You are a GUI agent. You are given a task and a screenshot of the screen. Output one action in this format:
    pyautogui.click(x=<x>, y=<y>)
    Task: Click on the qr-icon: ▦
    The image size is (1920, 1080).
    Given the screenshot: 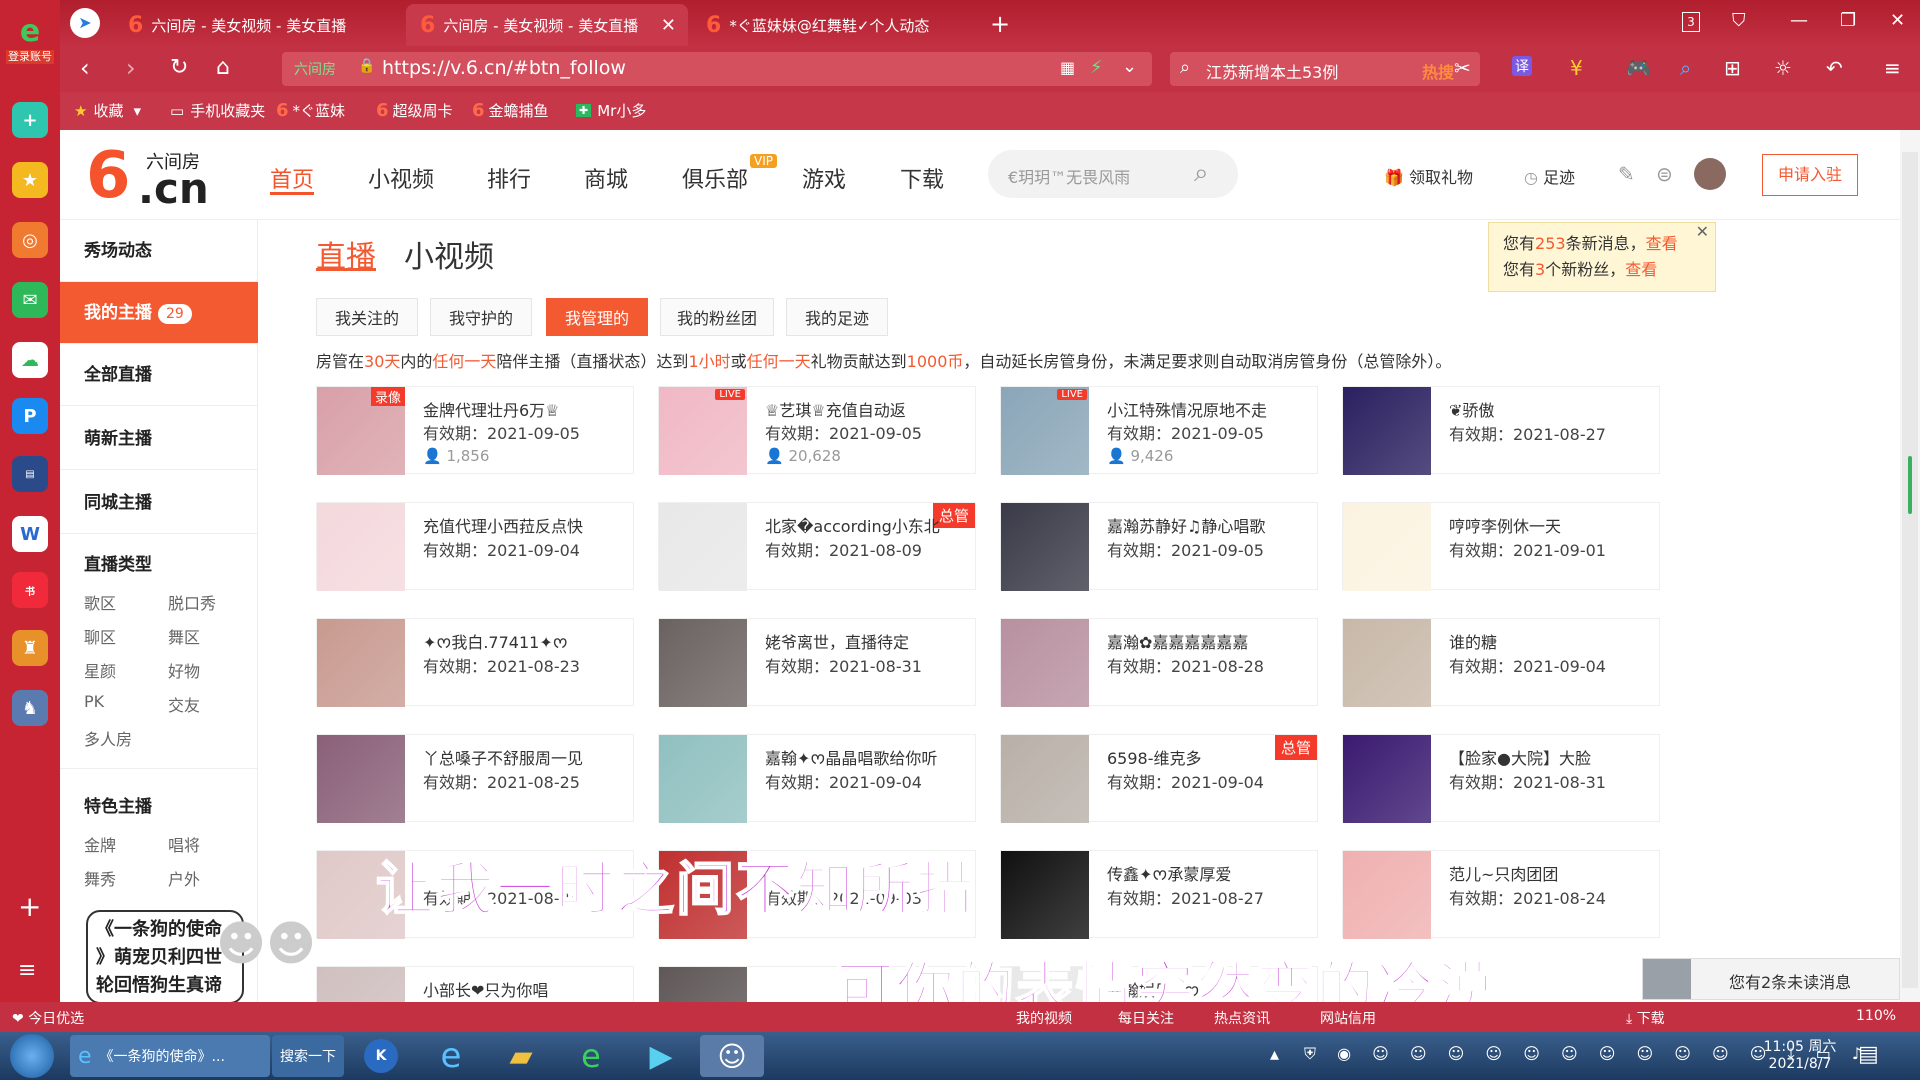 What is the action you would take?
    pyautogui.click(x=1067, y=67)
    